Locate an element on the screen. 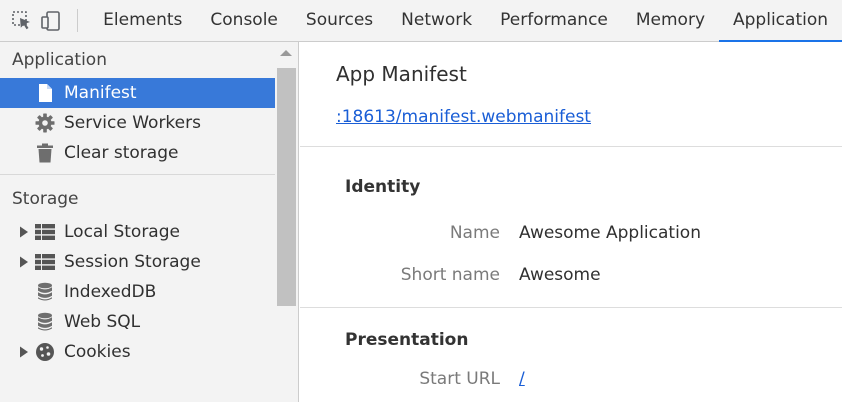 The image size is (842, 402). inspect-element-icon is located at coordinates (22, 20).